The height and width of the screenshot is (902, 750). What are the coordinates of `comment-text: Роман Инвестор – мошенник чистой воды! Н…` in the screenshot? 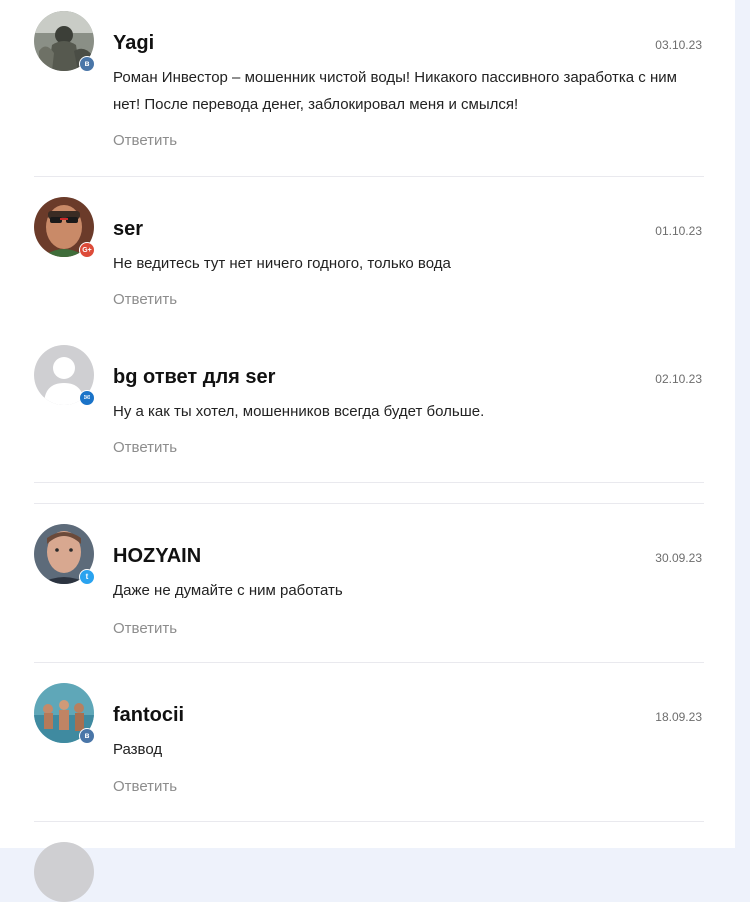 It's located at (395, 91).